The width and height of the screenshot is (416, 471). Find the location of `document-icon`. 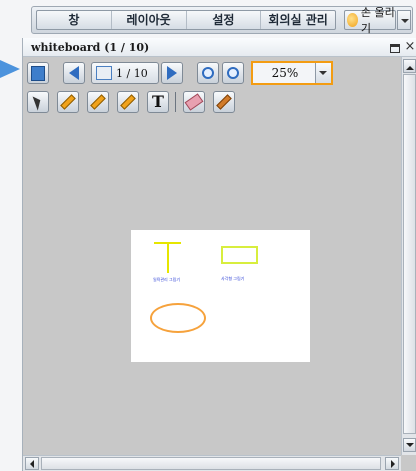

document-icon is located at coordinates (38, 73).